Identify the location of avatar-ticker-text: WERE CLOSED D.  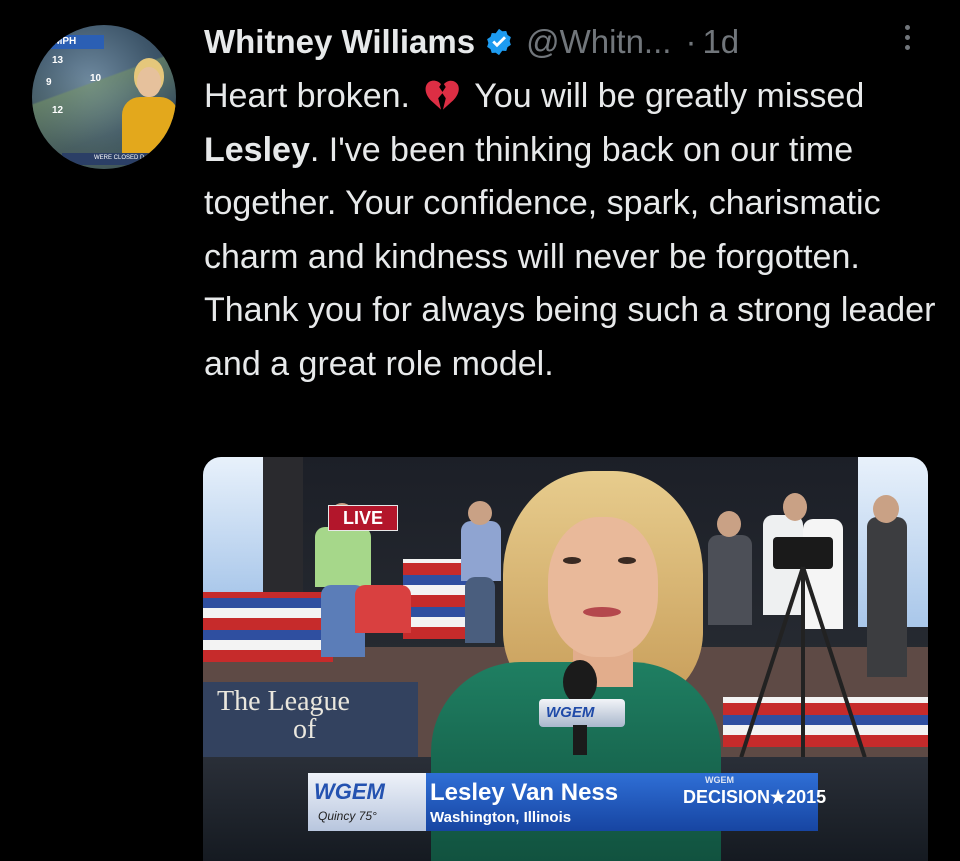
(119, 158).